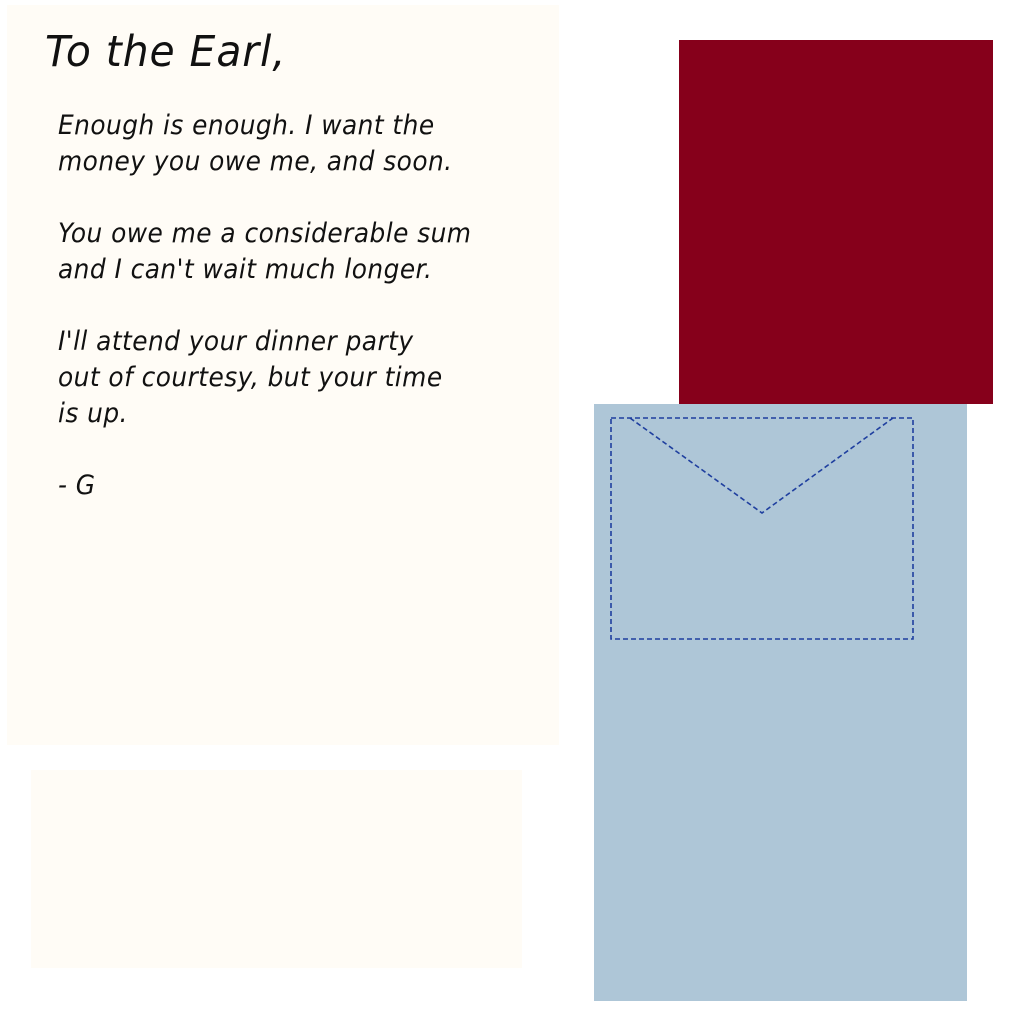  Describe the element at coordinates (246, 125) in the screenshot. I see `letter-line: Enough is enough. I want the` at that location.